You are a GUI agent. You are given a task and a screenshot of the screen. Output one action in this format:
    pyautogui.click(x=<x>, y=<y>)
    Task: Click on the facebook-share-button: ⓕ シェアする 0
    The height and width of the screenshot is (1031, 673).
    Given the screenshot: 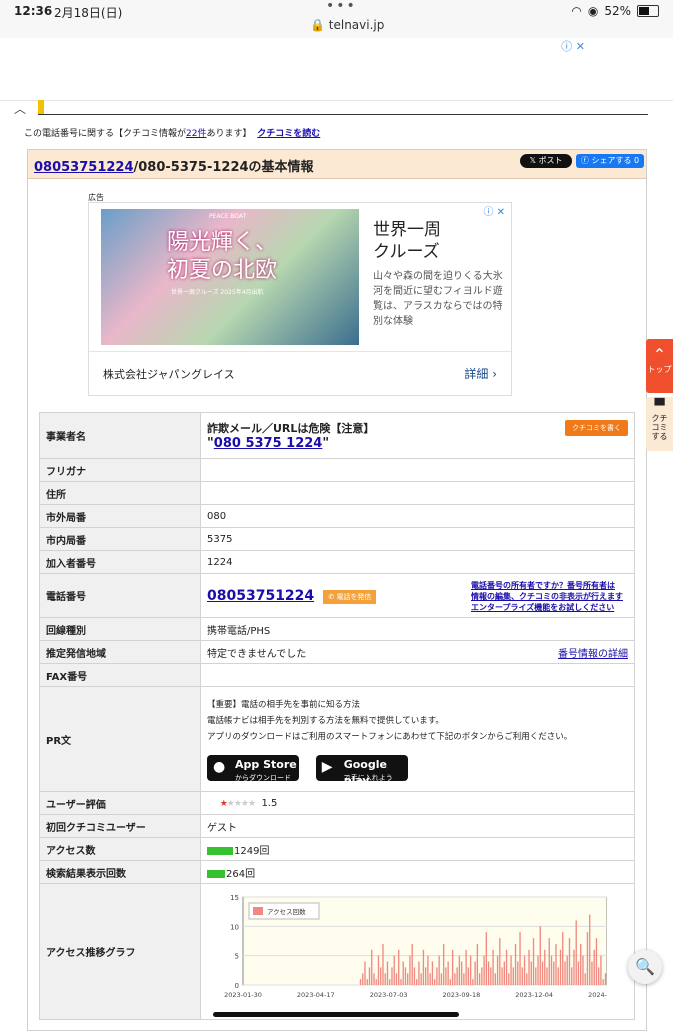 What is the action you would take?
    pyautogui.click(x=610, y=161)
    